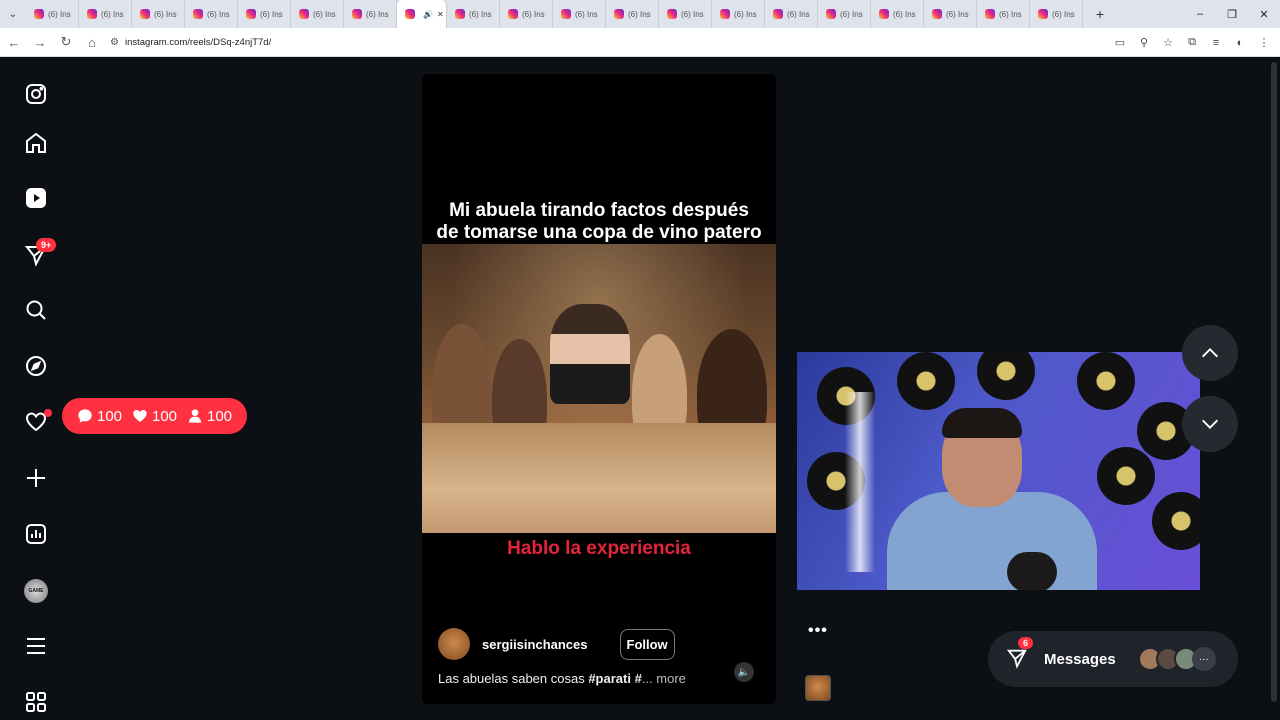  What do you see at coordinates (1144, 43) in the screenshot?
I see `zoom-icon: ⚲` at bounding box center [1144, 43].